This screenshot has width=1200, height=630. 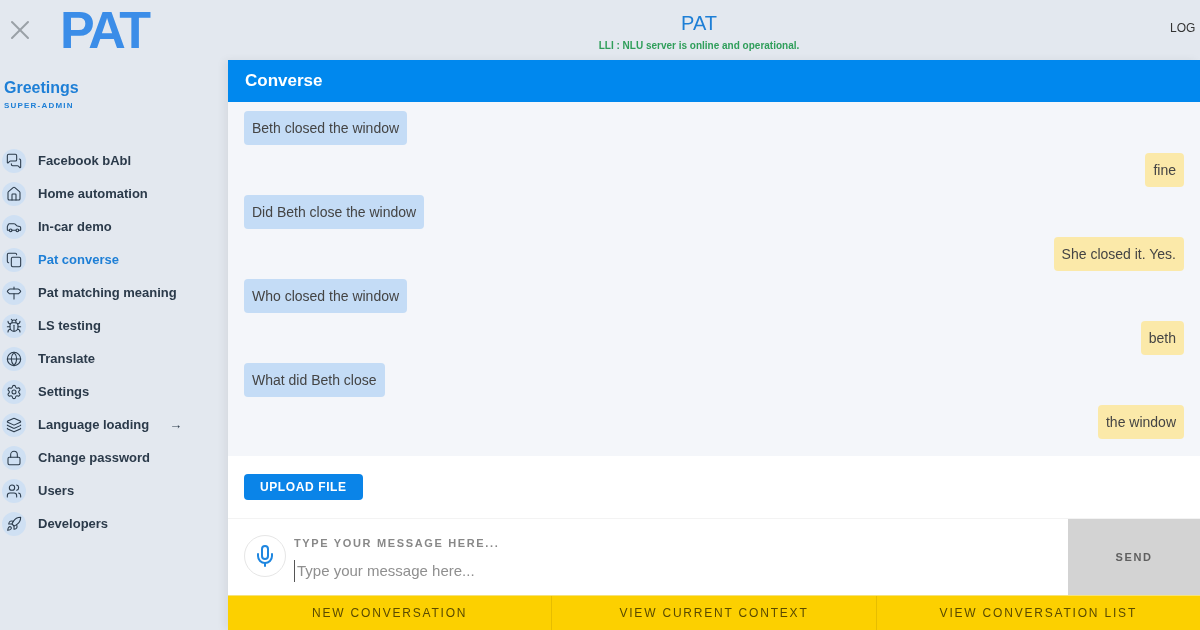 I want to click on layers-icon, so click(x=14, y=425).